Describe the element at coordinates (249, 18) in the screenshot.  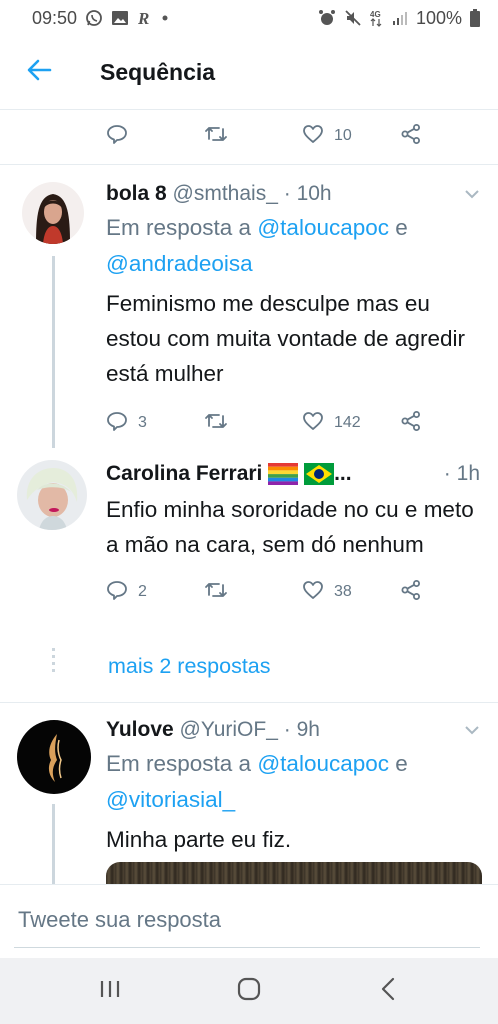
I see `status-bar: 09:50 R 4G 100%` at that location.